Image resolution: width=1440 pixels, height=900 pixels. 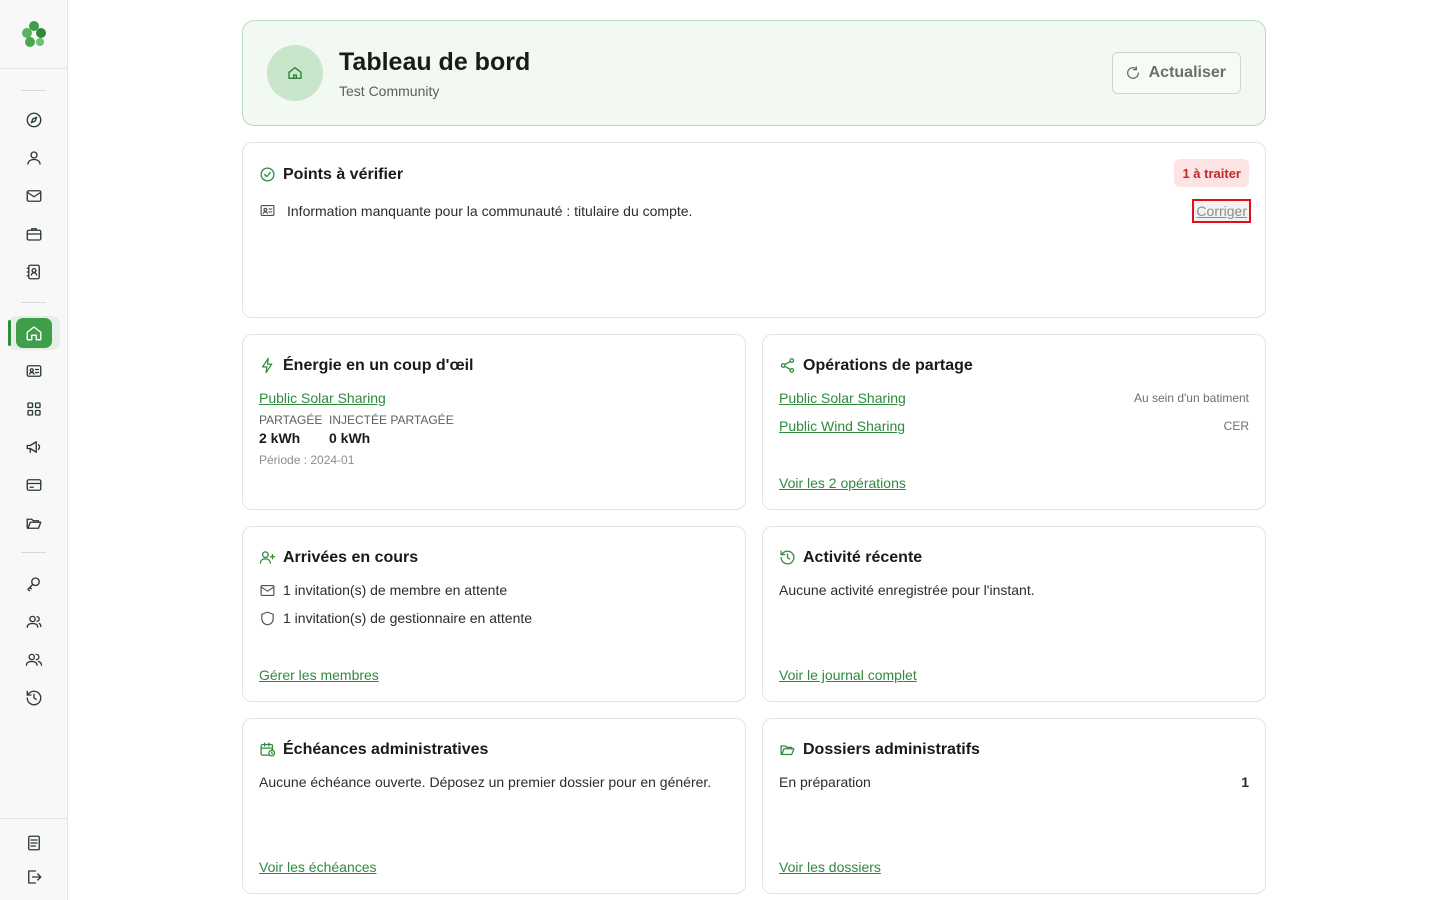 I want to click on injected-value: 0 kWh, so click(x=350, y=438).